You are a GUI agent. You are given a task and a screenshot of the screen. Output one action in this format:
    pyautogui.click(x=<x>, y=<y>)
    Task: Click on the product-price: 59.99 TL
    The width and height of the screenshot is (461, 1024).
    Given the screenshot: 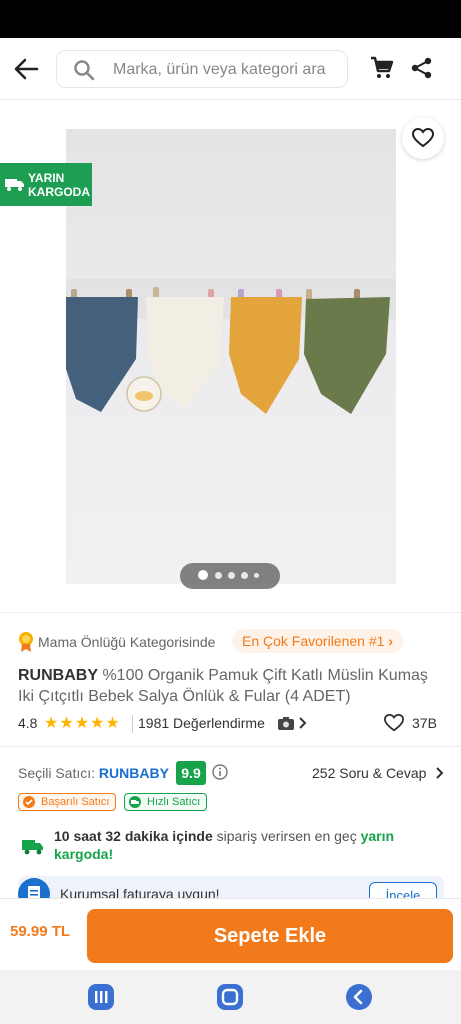 What is the action you would take?
    pyautogui.click(x=40, y=931)
    